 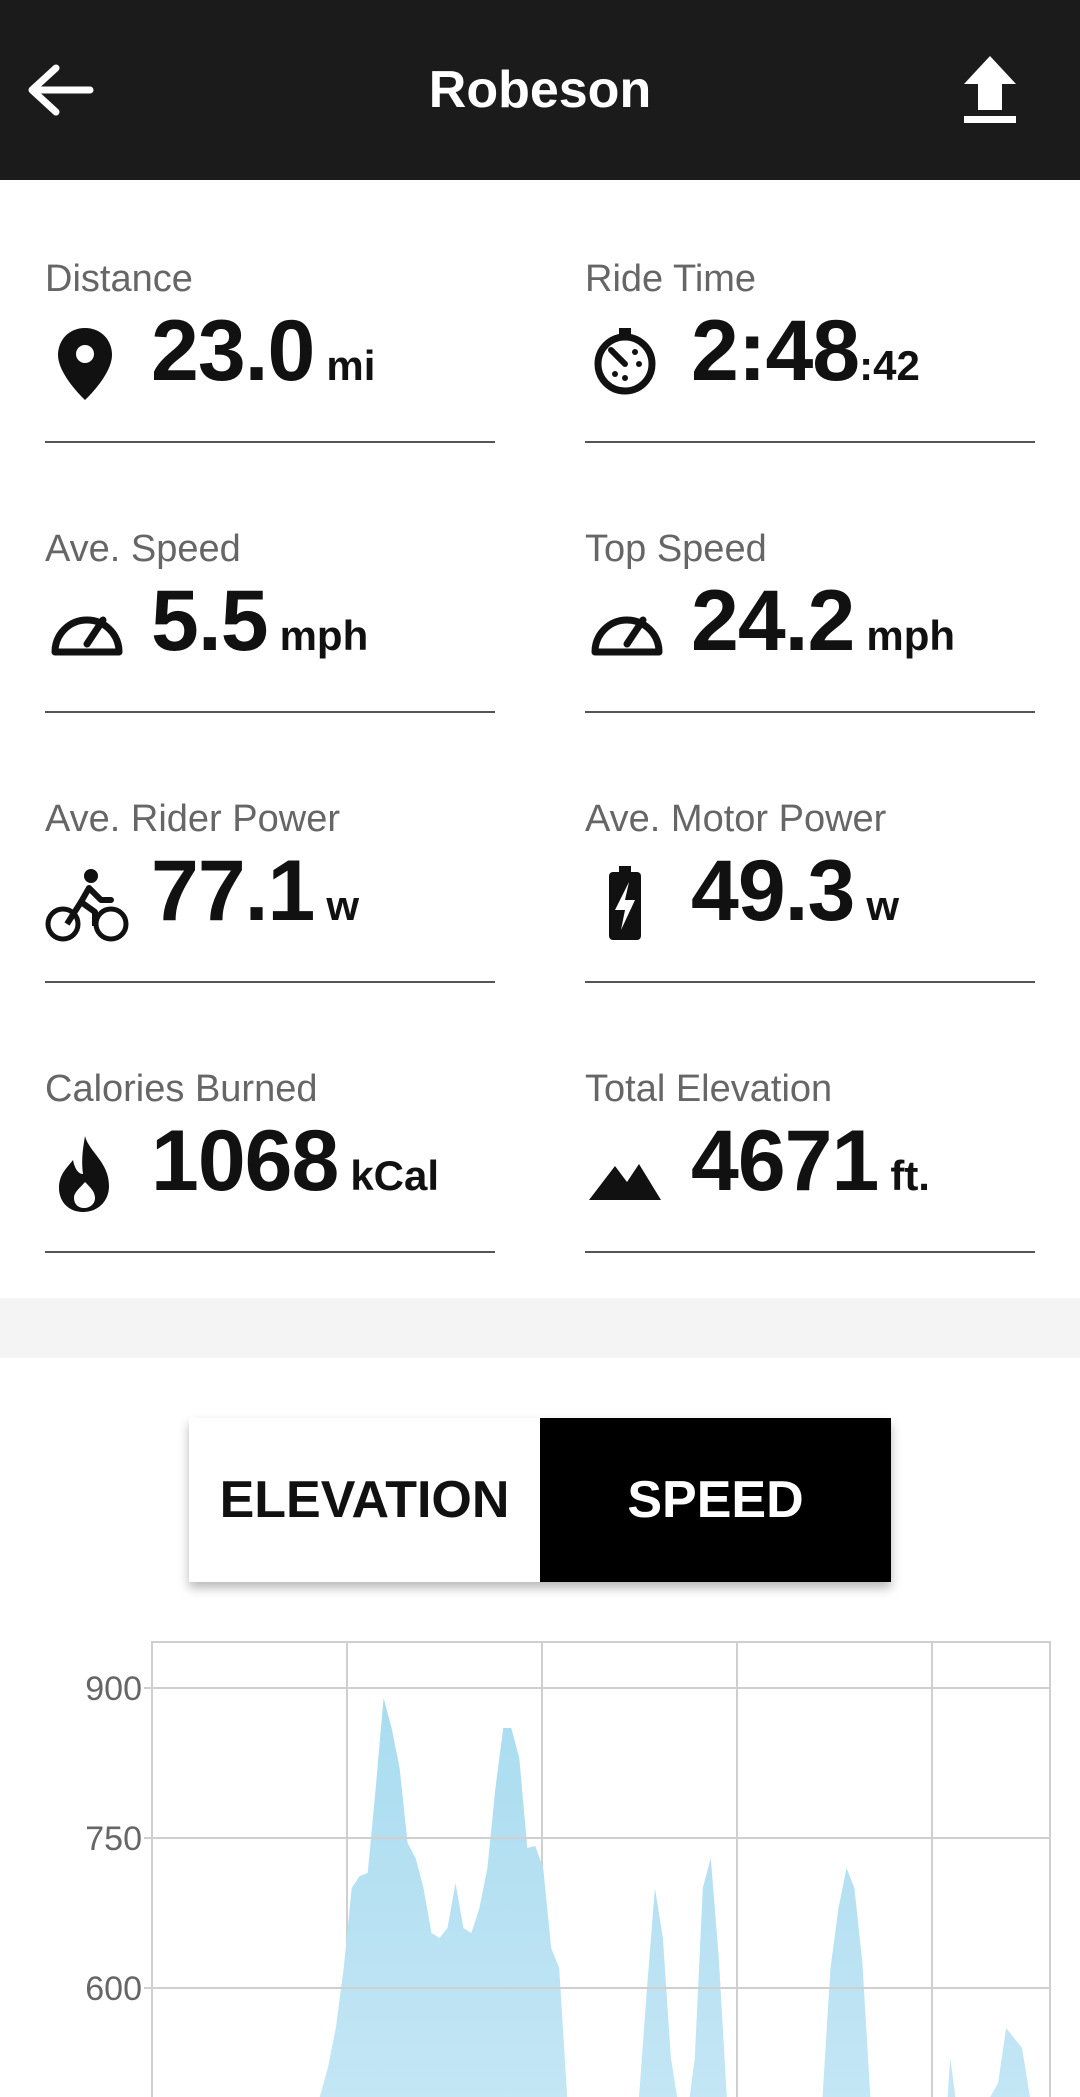 What do you see at coordinates (255, 891) in the screenshot?
I see `stat-value: 77.1 w` at bounding box center [255, 891].